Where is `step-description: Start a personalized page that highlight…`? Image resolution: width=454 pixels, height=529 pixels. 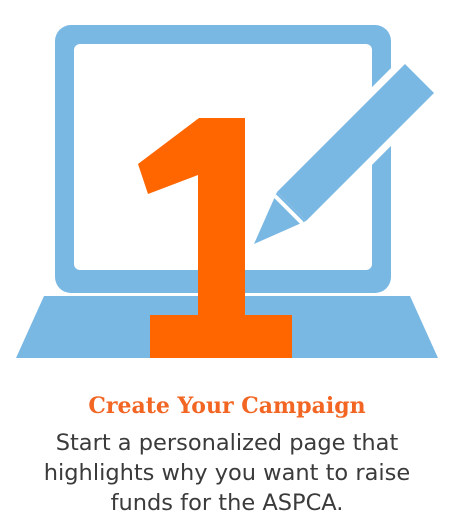
step-description: Start a personalized page that highlight… is located at coordinates (227, 473).